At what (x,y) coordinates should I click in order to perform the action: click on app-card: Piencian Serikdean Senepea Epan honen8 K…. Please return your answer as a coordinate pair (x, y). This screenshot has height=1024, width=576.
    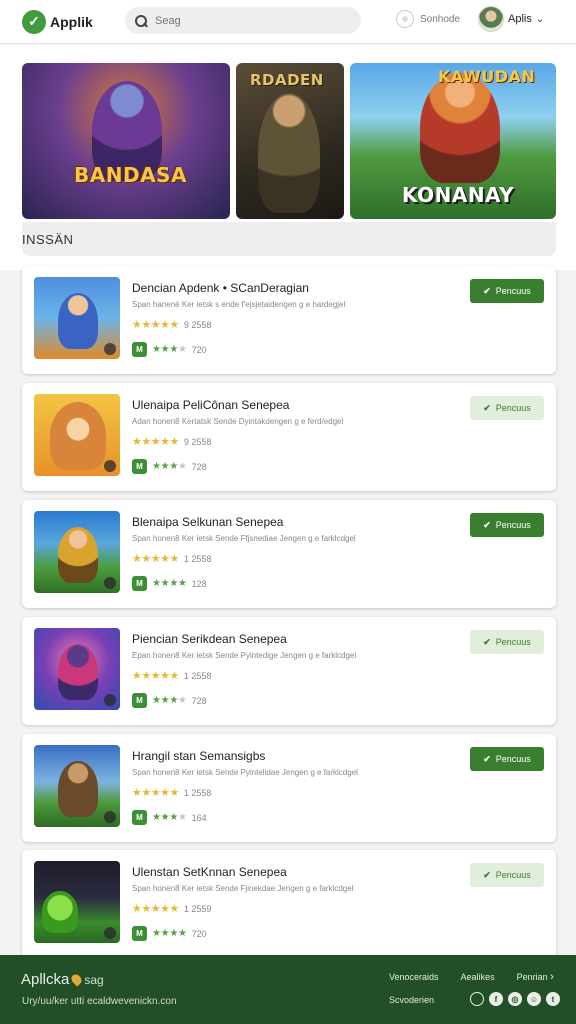
    Looking at the image, I should click on (289, 671).